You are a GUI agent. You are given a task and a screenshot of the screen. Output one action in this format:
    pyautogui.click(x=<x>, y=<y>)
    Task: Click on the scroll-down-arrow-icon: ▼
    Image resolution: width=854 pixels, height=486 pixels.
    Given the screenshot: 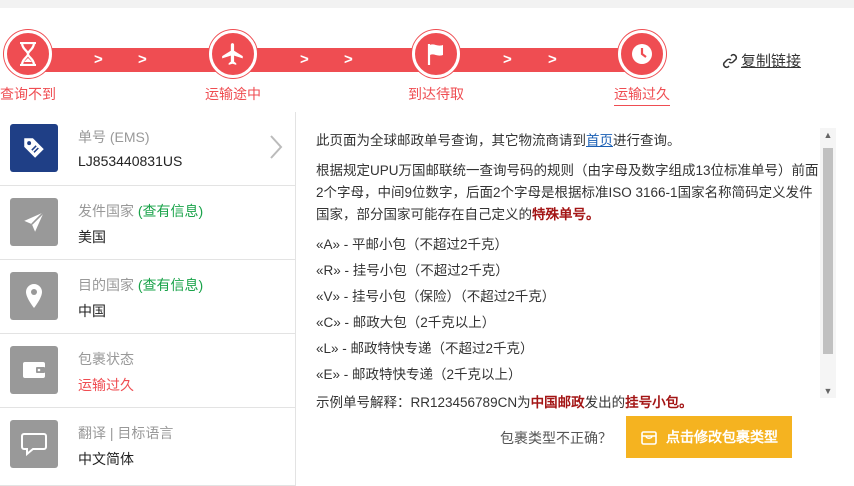 What is the action you would take?
    pyautogui.click(x=828, y=391)
    